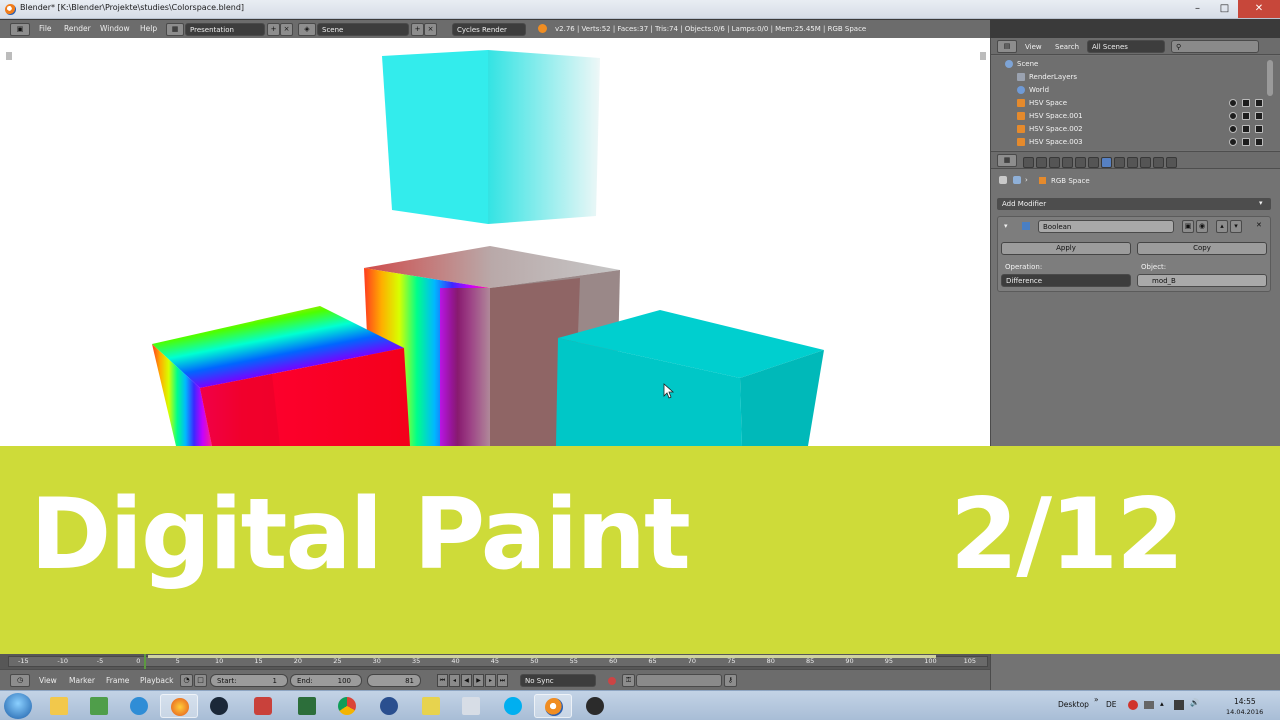  Describe the element at coordinates (59, 706) in the screenshot. I see `taskbar-explorer` at that location.